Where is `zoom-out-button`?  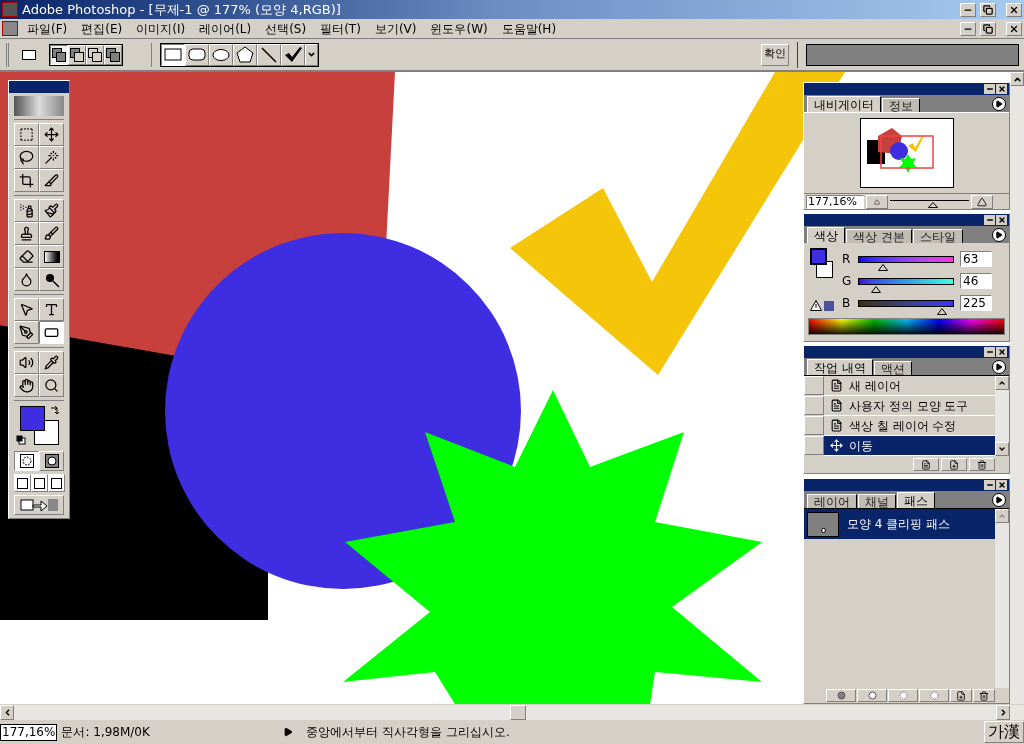
zoom-out-button is located at coordinates (877, 201).